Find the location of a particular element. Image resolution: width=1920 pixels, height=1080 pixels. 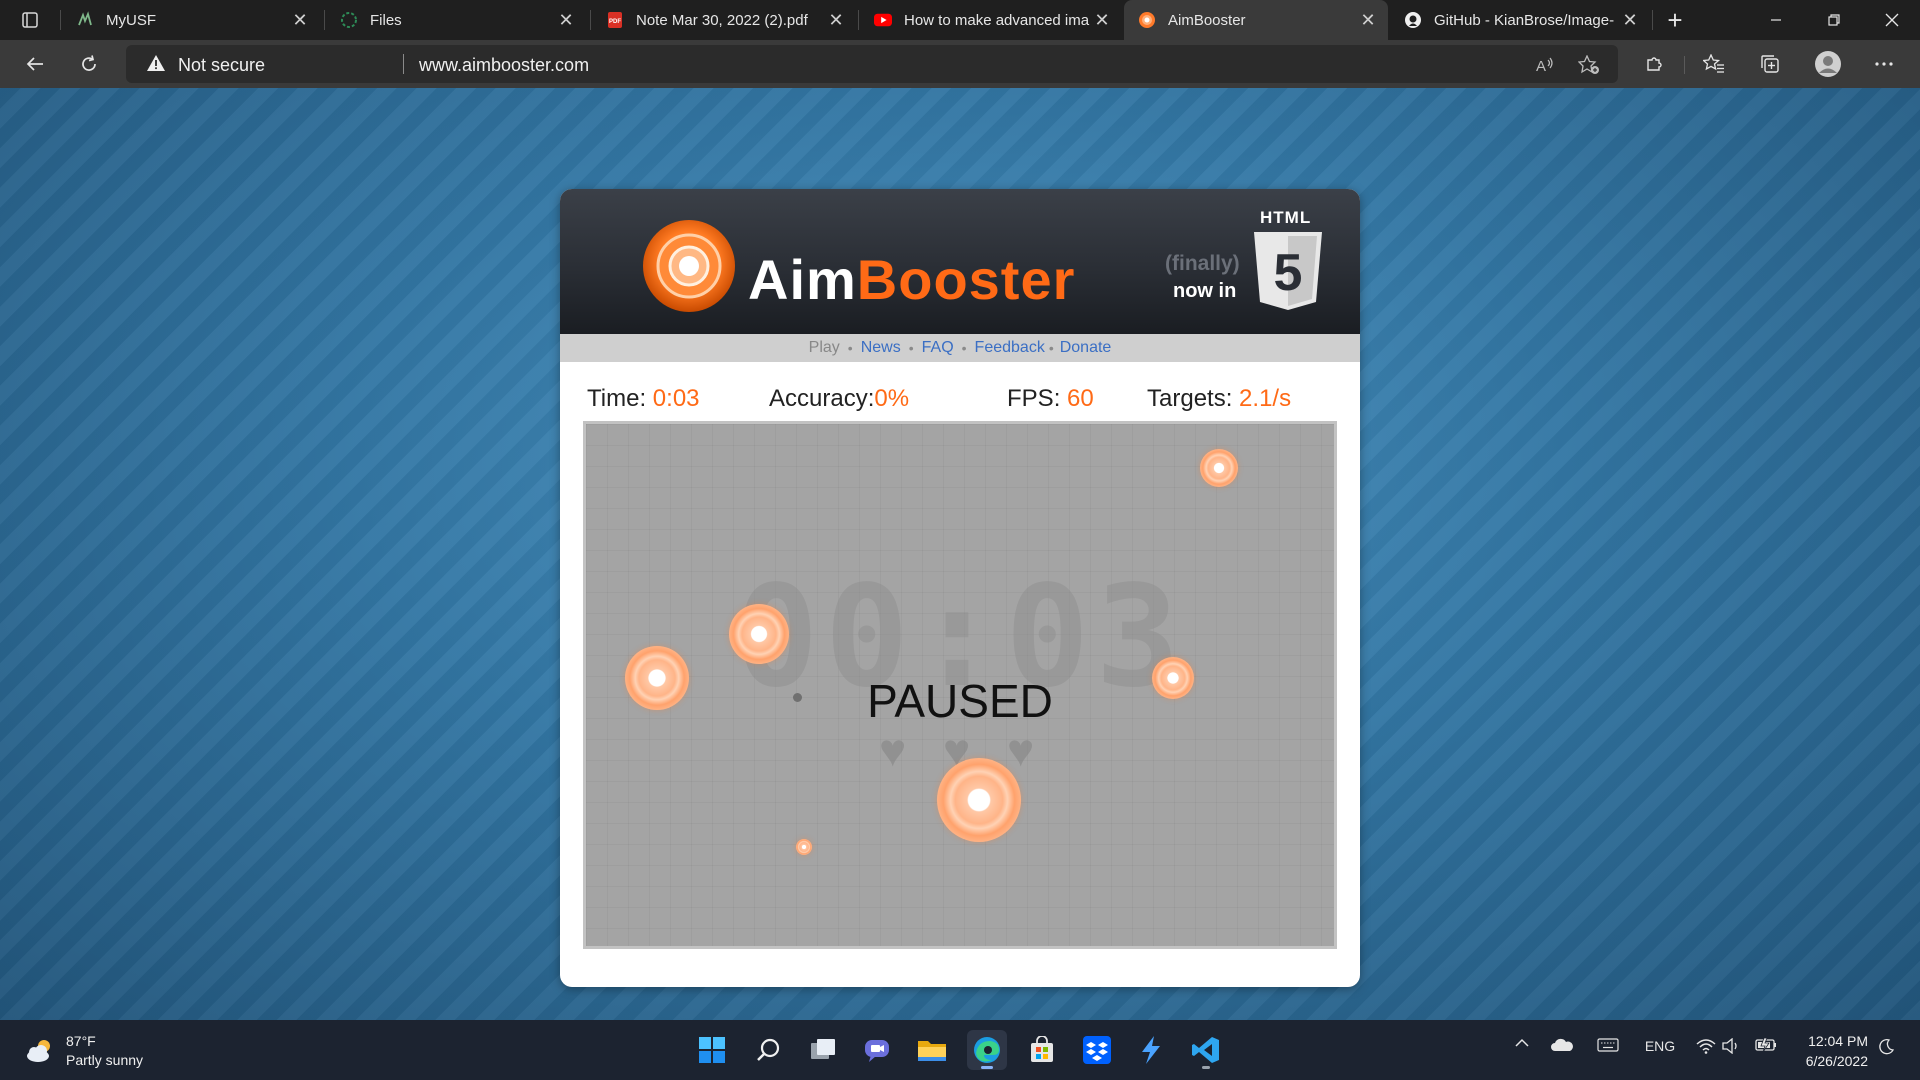

nav-news: News is located at coordinates (881, 348).